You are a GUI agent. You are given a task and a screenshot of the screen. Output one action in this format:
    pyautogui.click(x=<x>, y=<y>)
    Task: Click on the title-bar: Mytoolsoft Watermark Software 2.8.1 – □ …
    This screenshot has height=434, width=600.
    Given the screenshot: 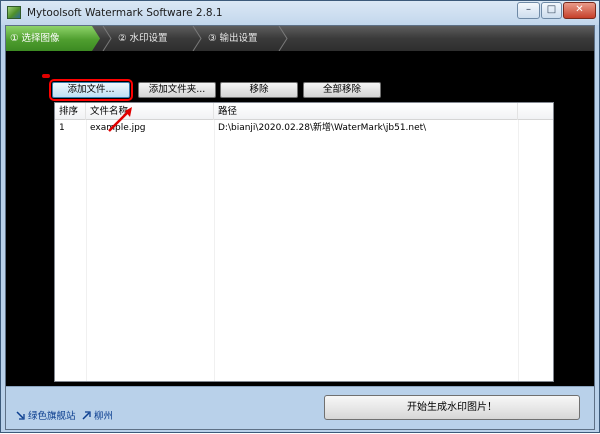 What is the action you would take?
    pyautogui.click(x=300, y=13)
    